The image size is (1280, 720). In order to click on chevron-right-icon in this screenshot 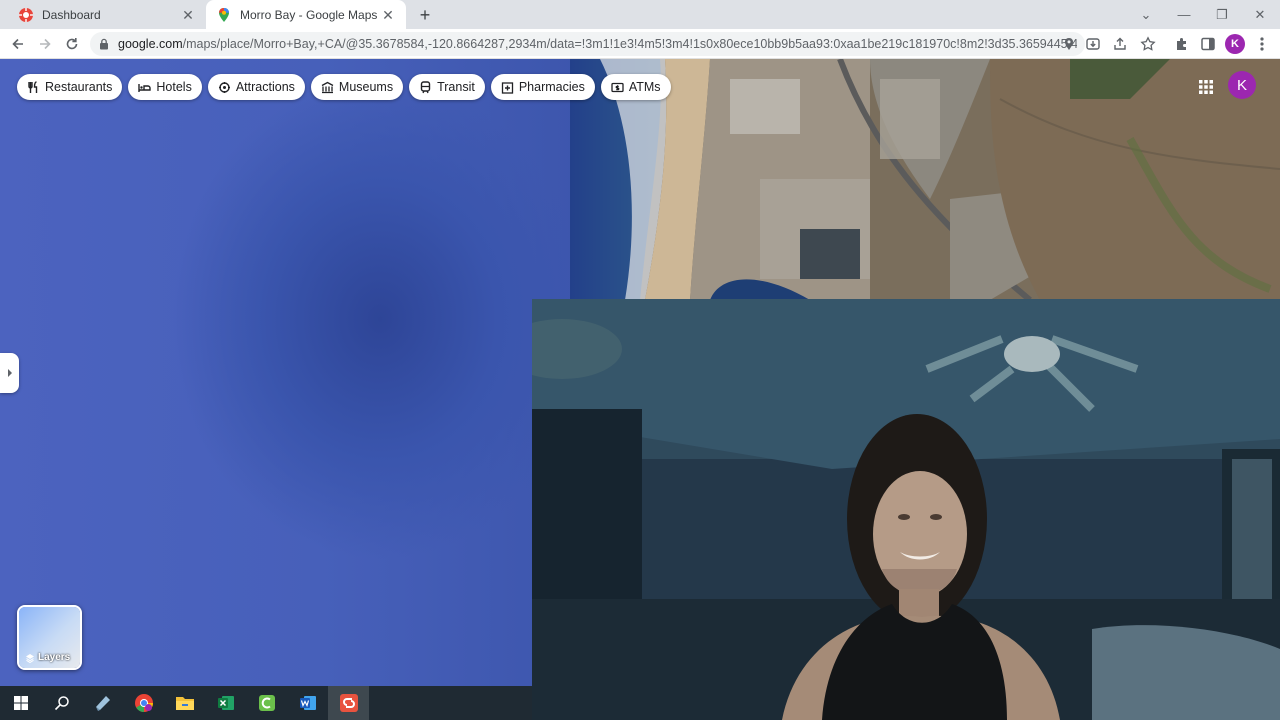, I will do `click(9, 373)`.